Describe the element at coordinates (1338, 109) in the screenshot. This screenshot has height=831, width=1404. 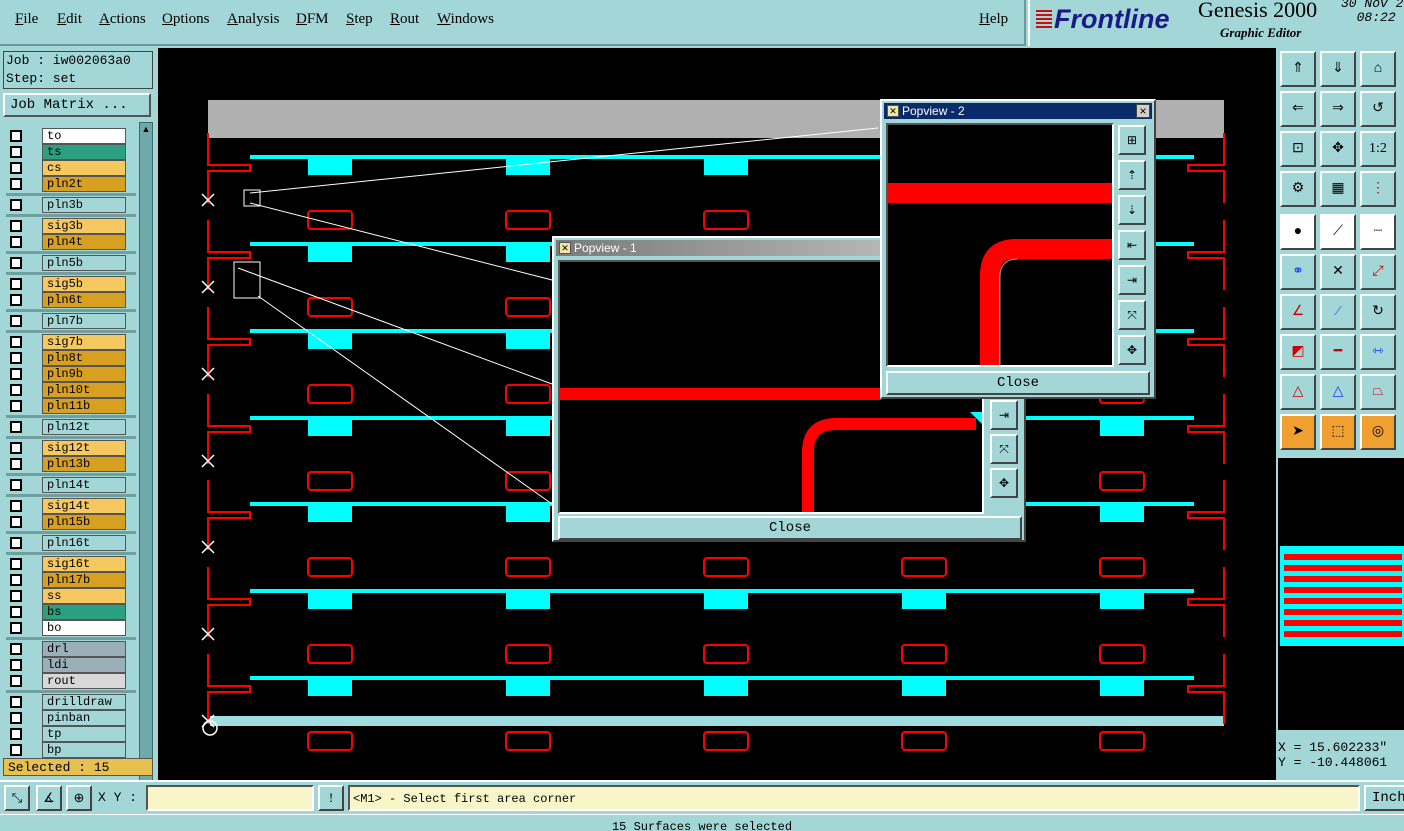
I see `view-right-icon: ⇒` at that location.